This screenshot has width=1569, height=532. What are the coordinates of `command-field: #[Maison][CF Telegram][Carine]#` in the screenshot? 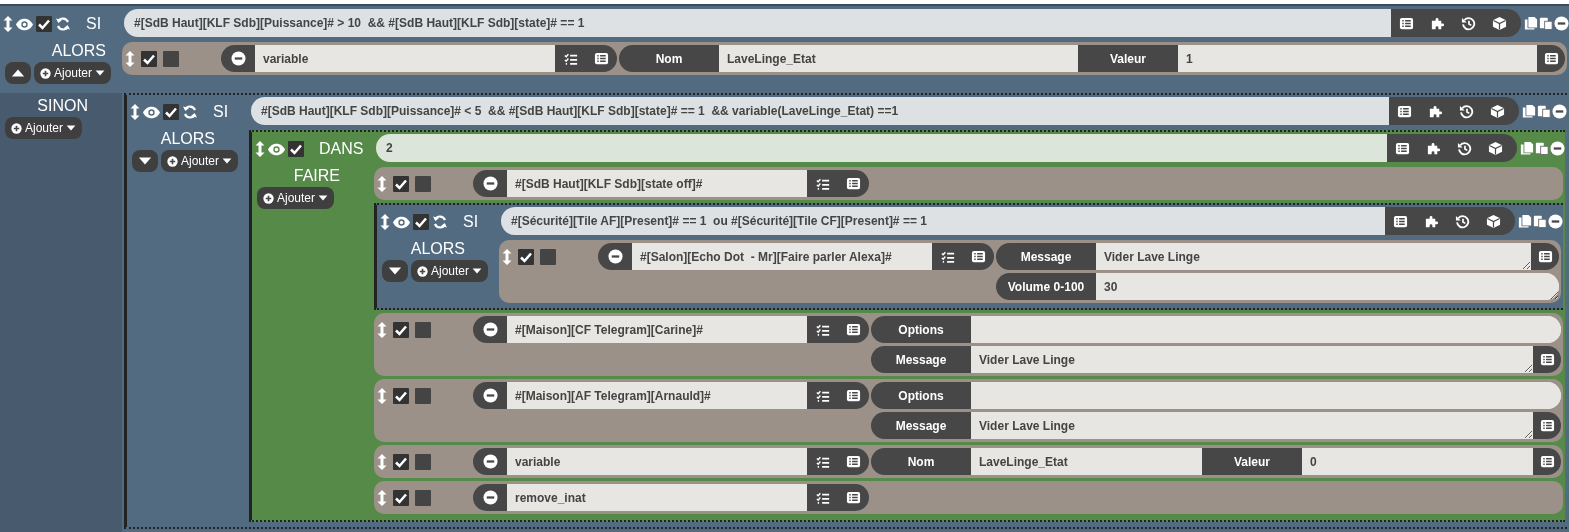 It's located at (657, 329).